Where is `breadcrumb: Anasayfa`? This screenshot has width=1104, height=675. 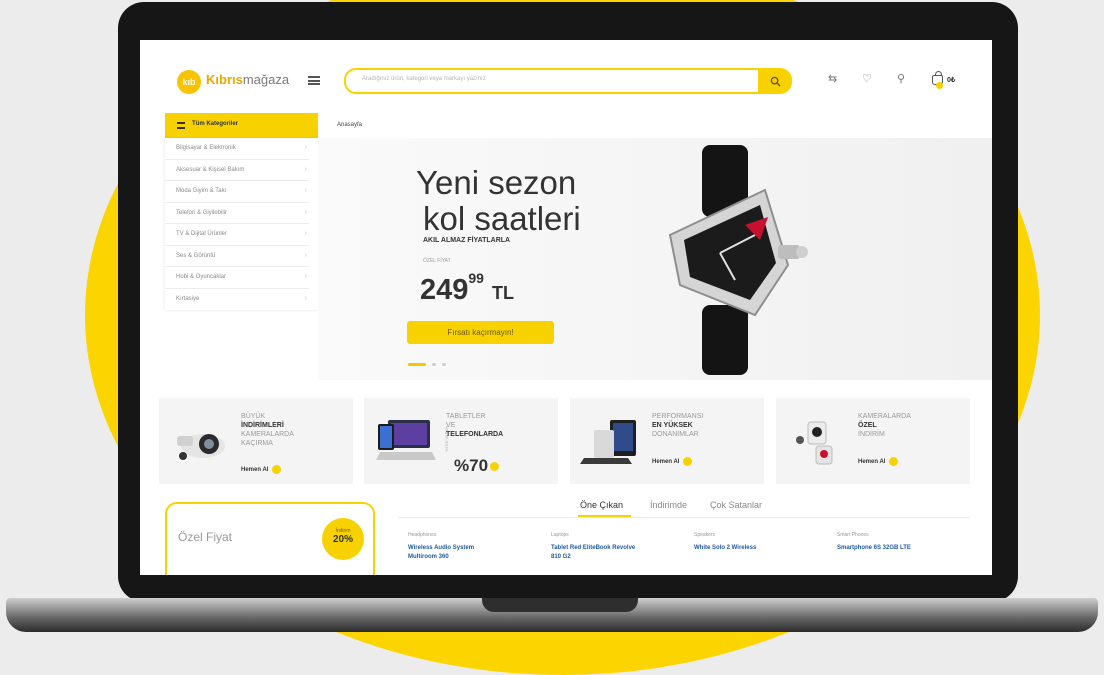
breadcrumb: Anasayfa is located at coordinates (349, 125).